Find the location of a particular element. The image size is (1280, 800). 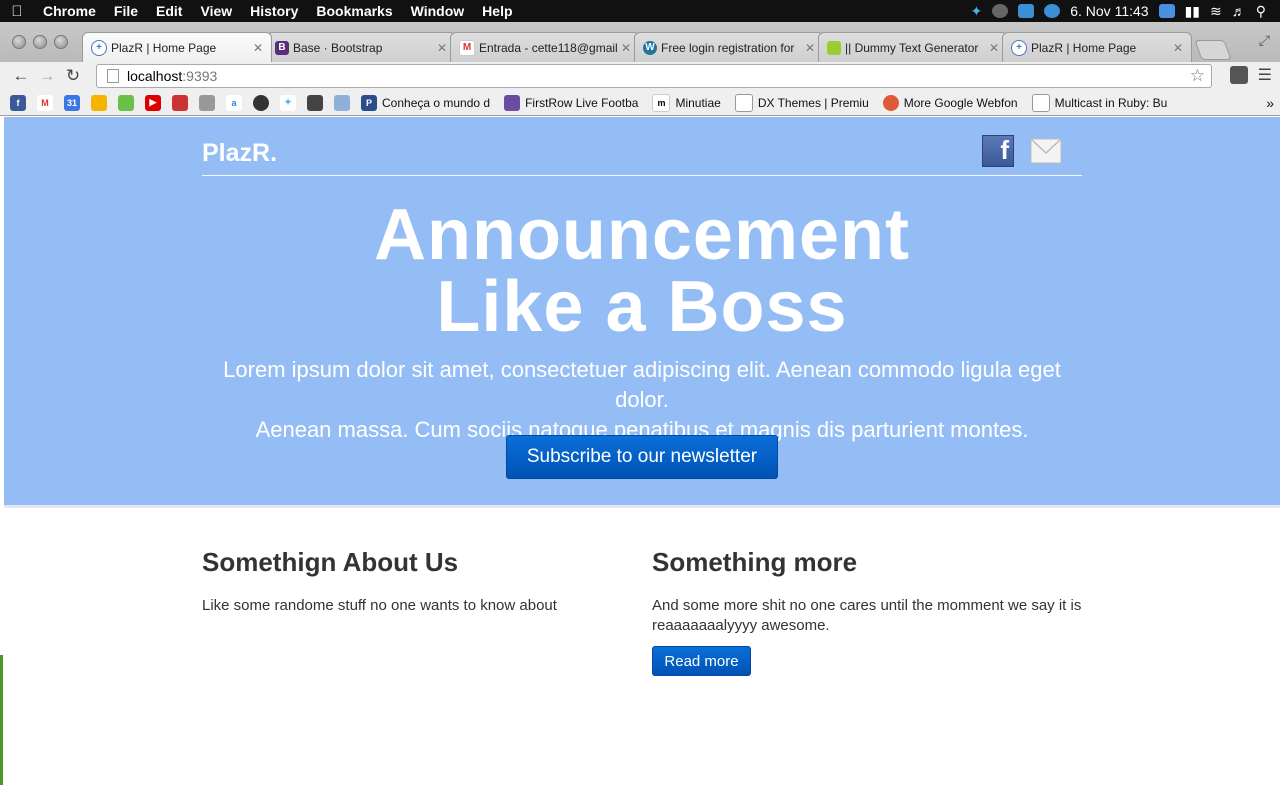

bookmark-label: Multicast in Ruby: Bu is located at coordinates (1111, 102).